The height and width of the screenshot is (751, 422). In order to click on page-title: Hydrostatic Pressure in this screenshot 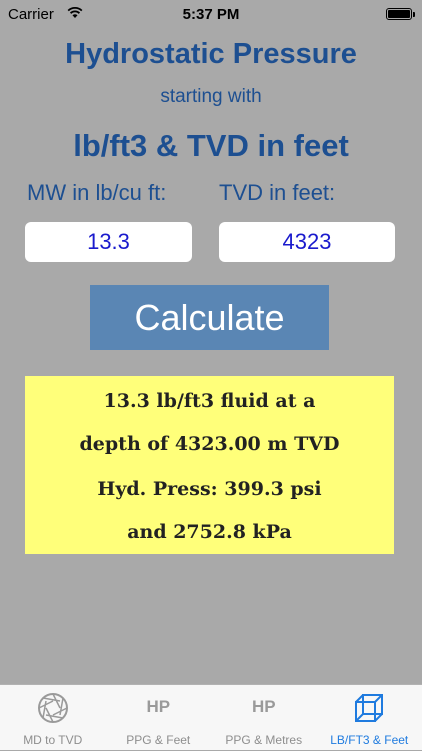, I will do `click(211, 54)`.